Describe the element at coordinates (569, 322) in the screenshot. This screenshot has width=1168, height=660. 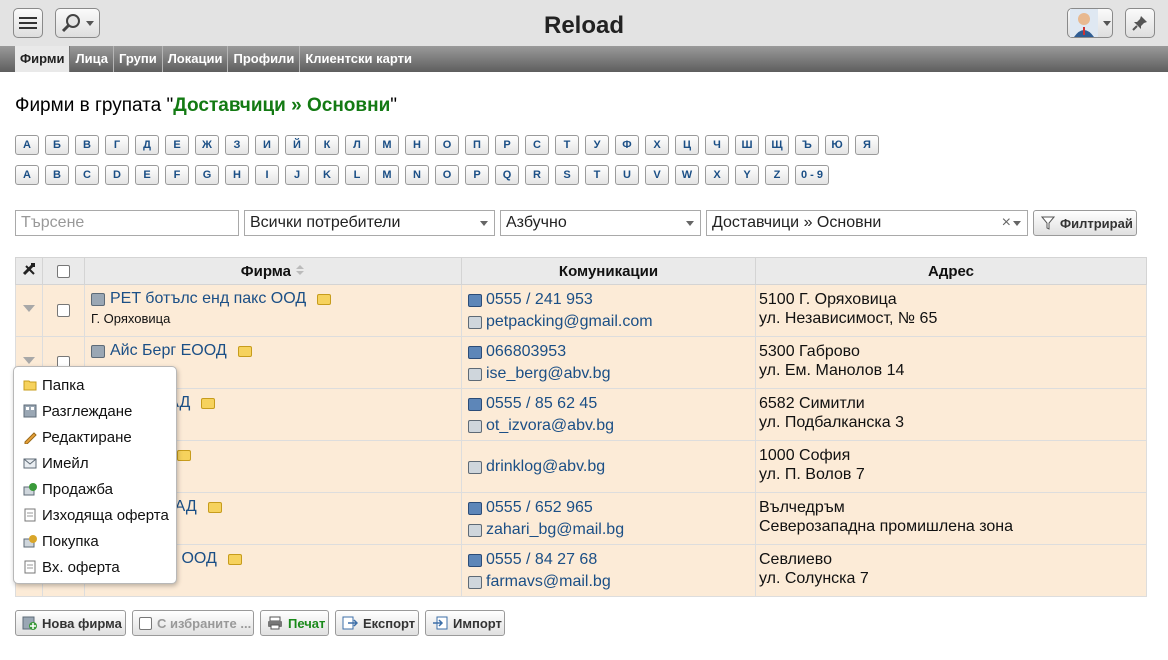
I see `email-address: petpacking@gmail.com` at that location.